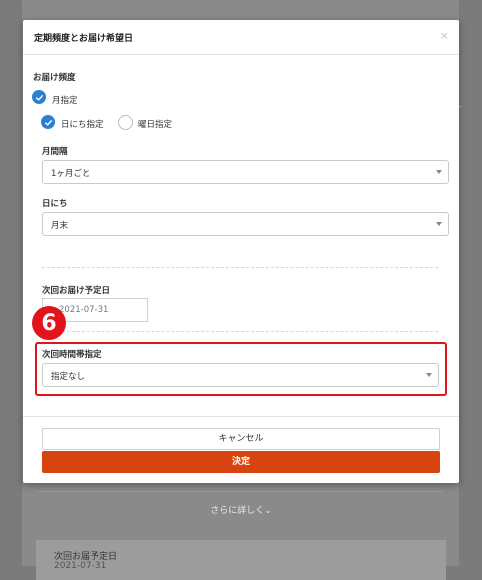  Describe the element at coordinates (125, 122) in the screenshot. I see `weekday-option-radio` at that location.